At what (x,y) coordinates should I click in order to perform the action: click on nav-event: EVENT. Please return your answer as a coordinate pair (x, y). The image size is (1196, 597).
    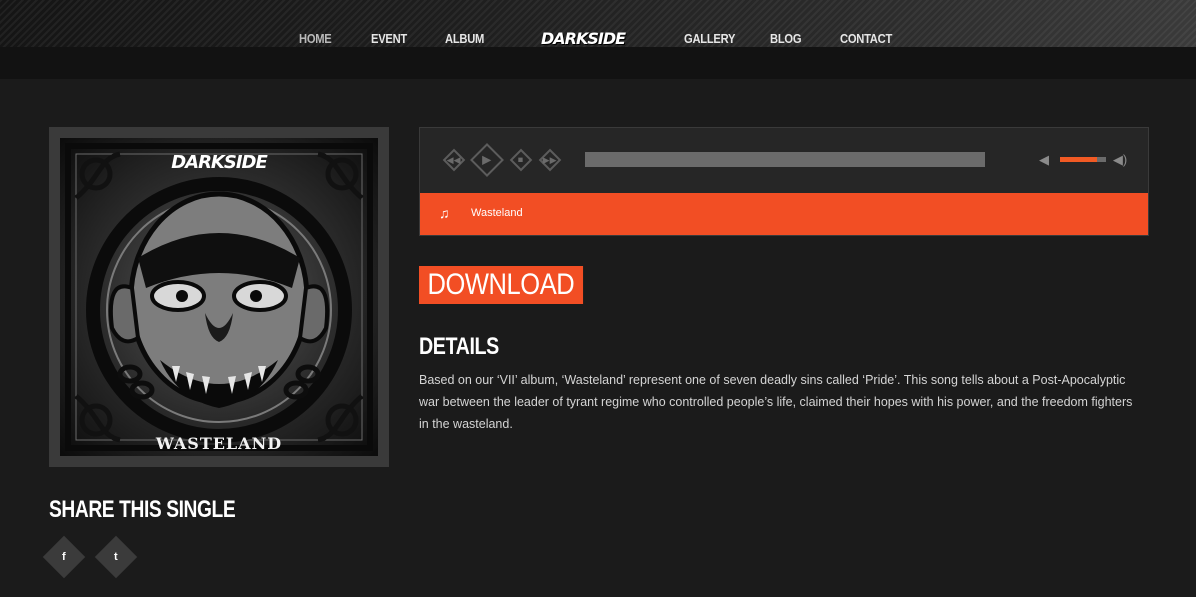
    Looking at the image, I should click on (389, 38).